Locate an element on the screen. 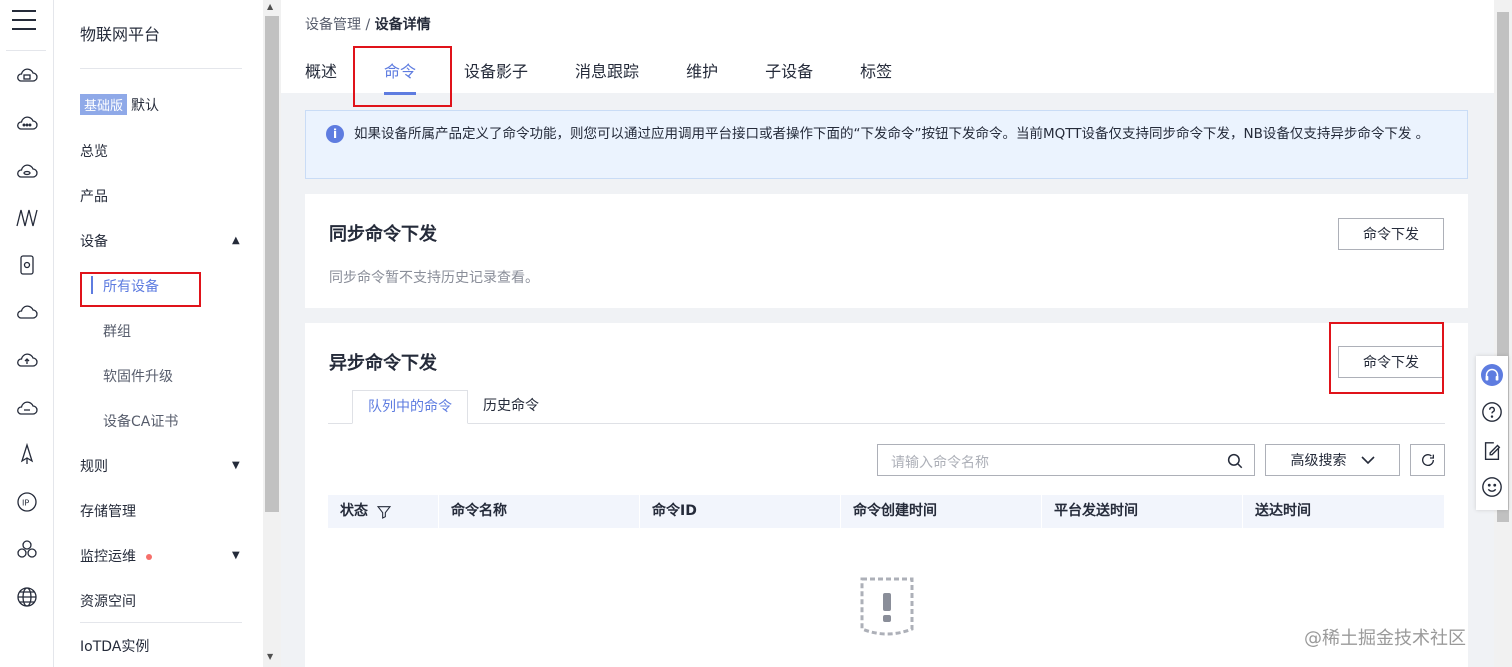  smiley-icon is located at coordinates (1492, 487).